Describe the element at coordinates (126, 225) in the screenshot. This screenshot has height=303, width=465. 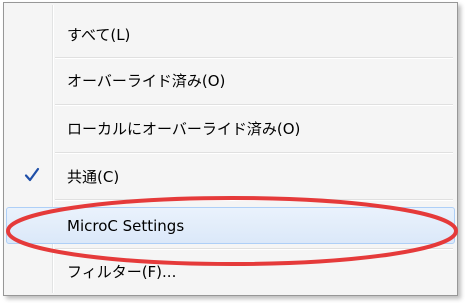
I see `menu-item-label: MicroC Settings` at that location.